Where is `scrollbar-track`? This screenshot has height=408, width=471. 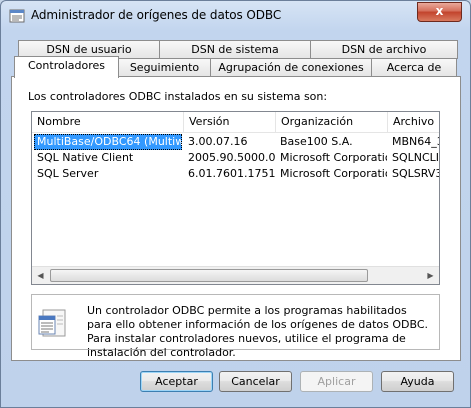
scrollbar-track is located at coordinates (235, 275).